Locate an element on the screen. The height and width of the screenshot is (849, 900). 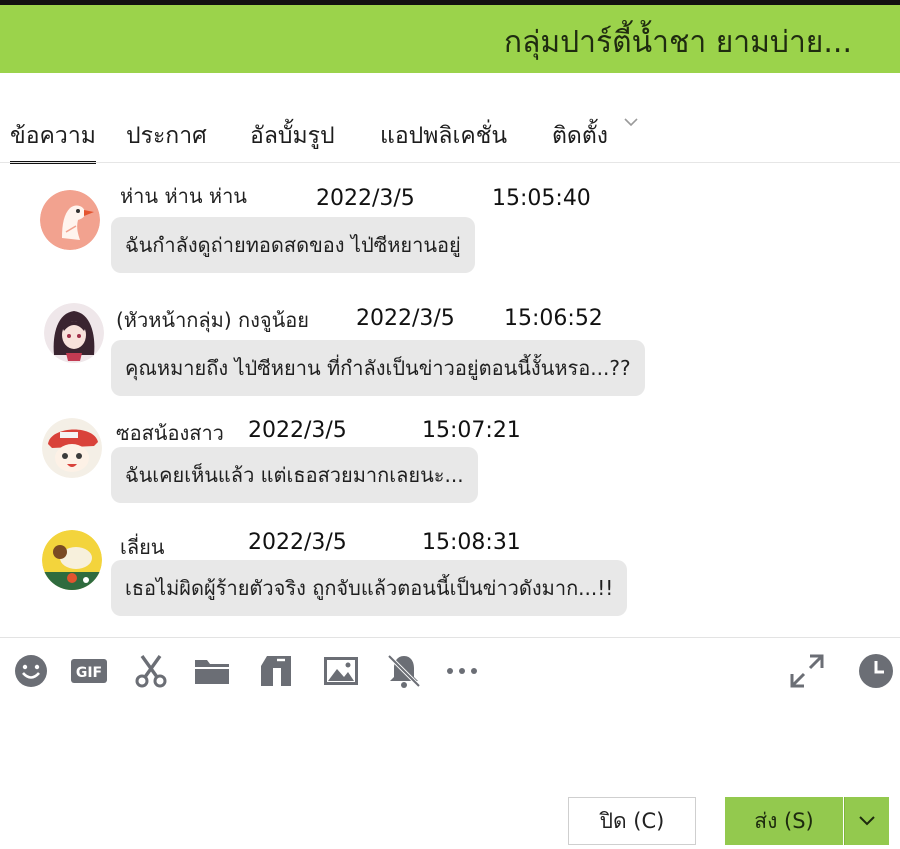
folder-icon is located at coordinates (212, 671).